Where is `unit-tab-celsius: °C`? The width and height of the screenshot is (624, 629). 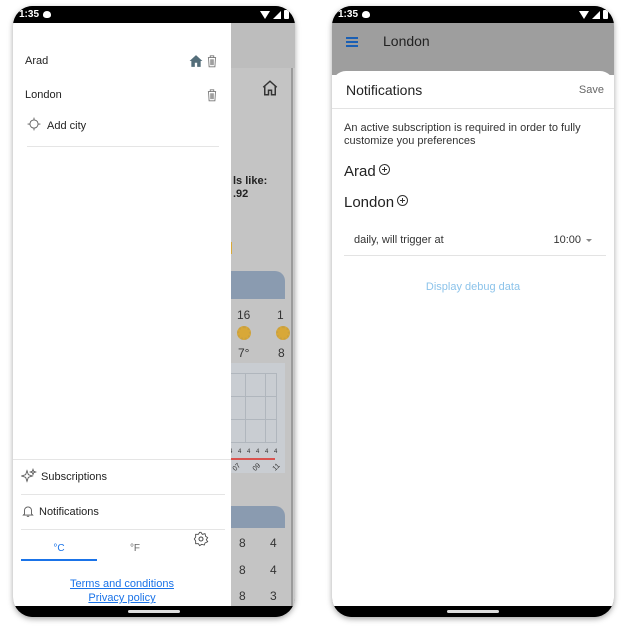
unit-tab-celsius: °C is located at coordinates (59, 552).